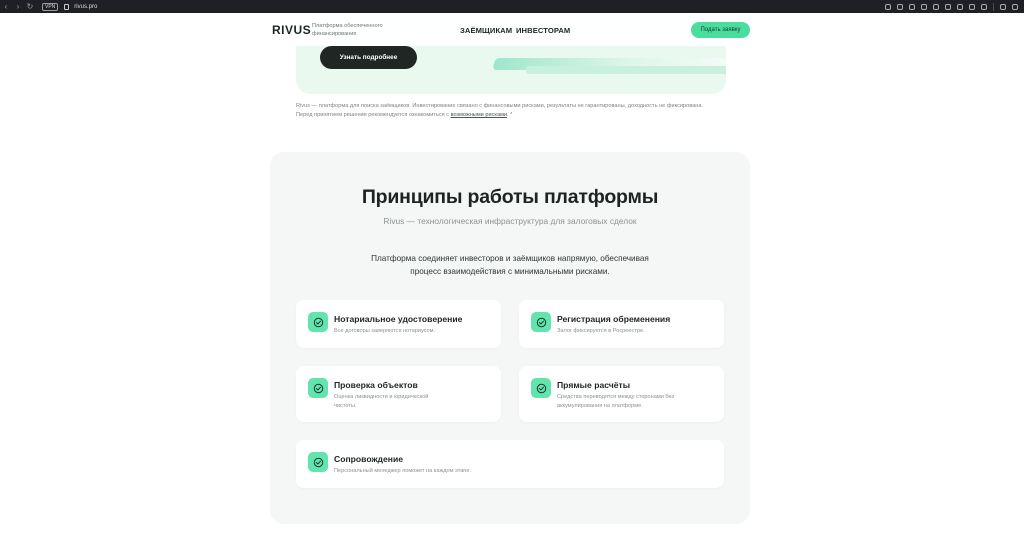  Describe the element at coordinates (720, 30) in the screenshot. I see `apply-button: Подать заявку` at that location.